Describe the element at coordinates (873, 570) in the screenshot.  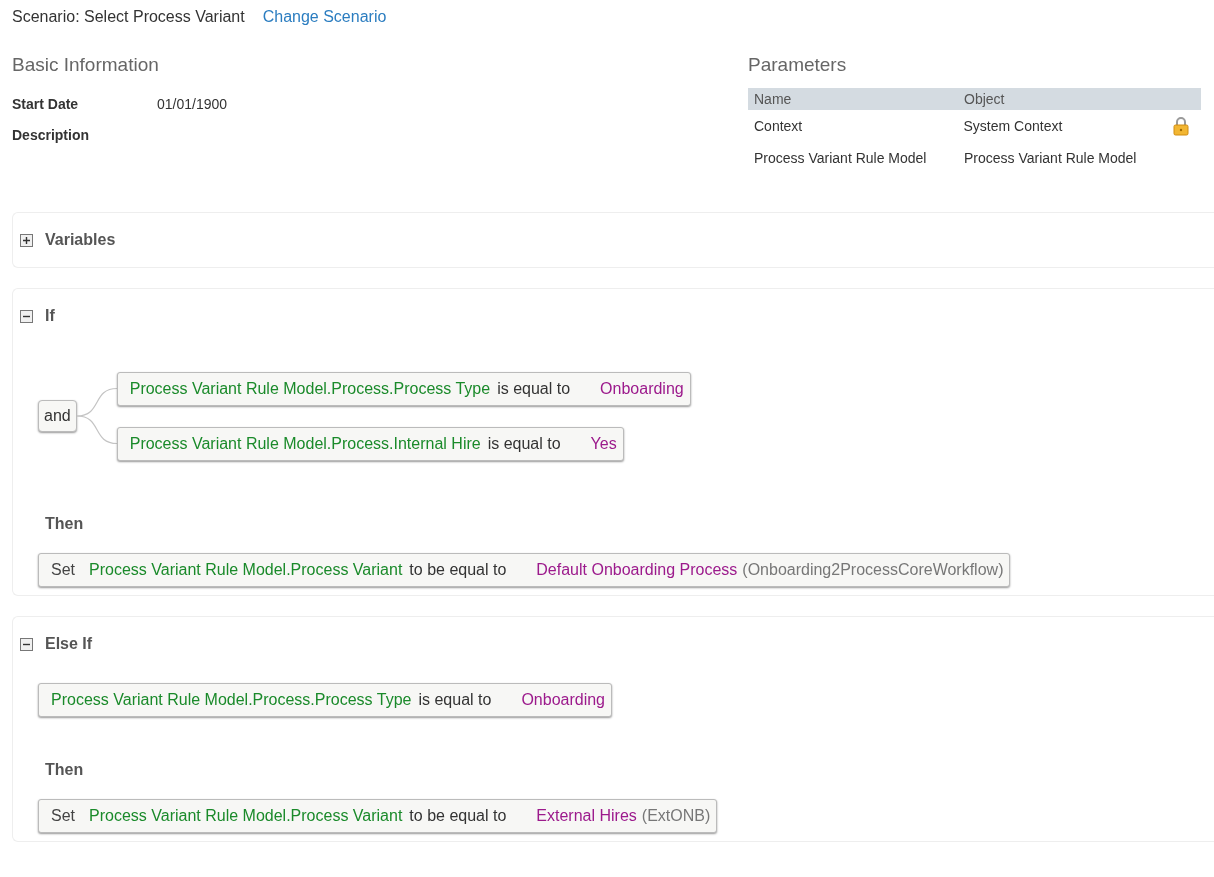
I see `value-code: (Onboarding2ProcessCoreWorkflow)` at that location.